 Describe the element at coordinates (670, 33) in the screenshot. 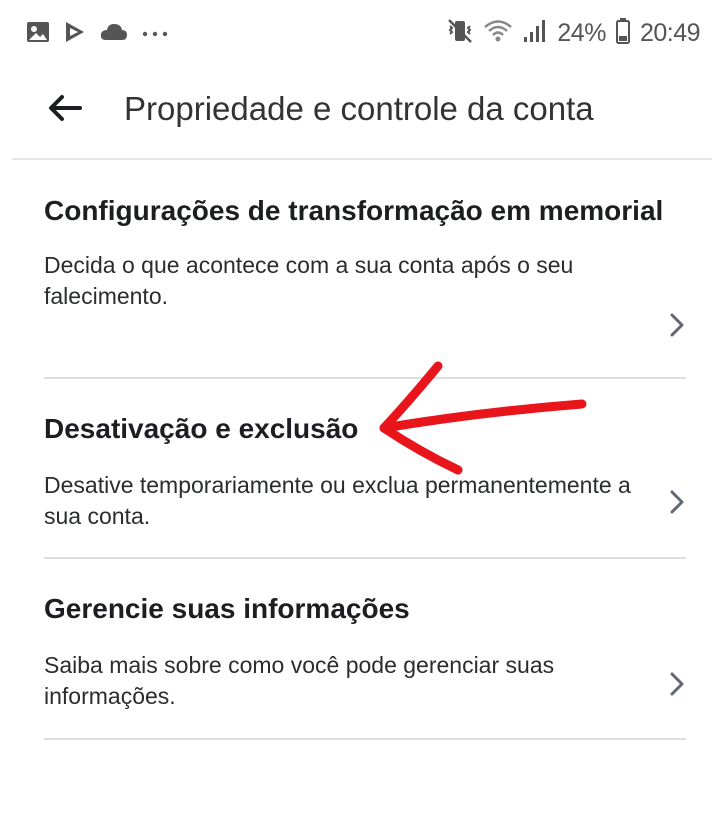

I see `clock: 20:49` at that location.